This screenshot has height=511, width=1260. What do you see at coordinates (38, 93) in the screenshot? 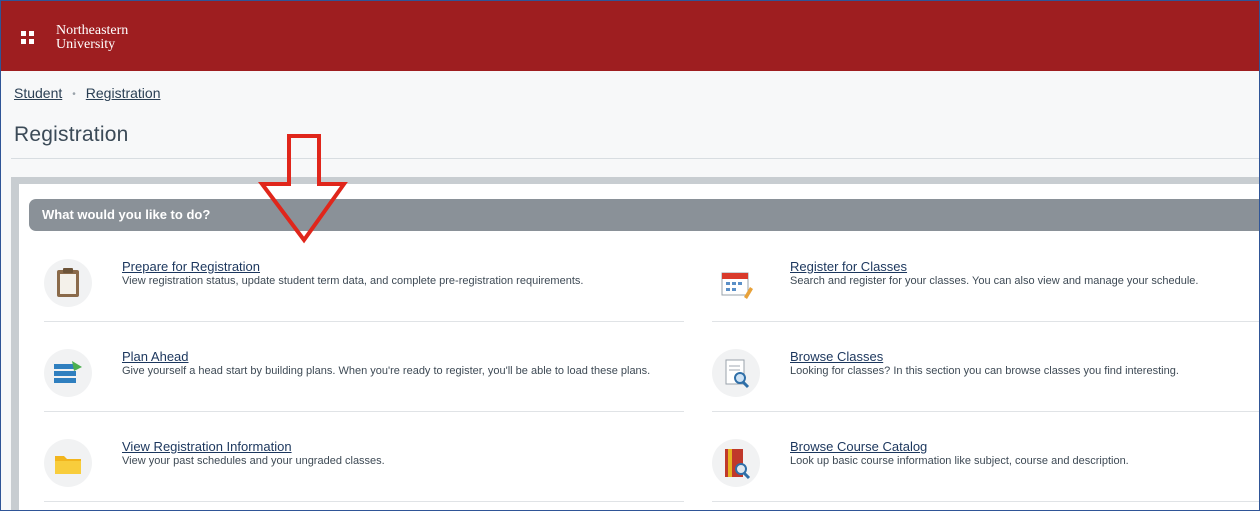
I see `breadcrumb-student-link: Student` at bounding box center [38, 93].